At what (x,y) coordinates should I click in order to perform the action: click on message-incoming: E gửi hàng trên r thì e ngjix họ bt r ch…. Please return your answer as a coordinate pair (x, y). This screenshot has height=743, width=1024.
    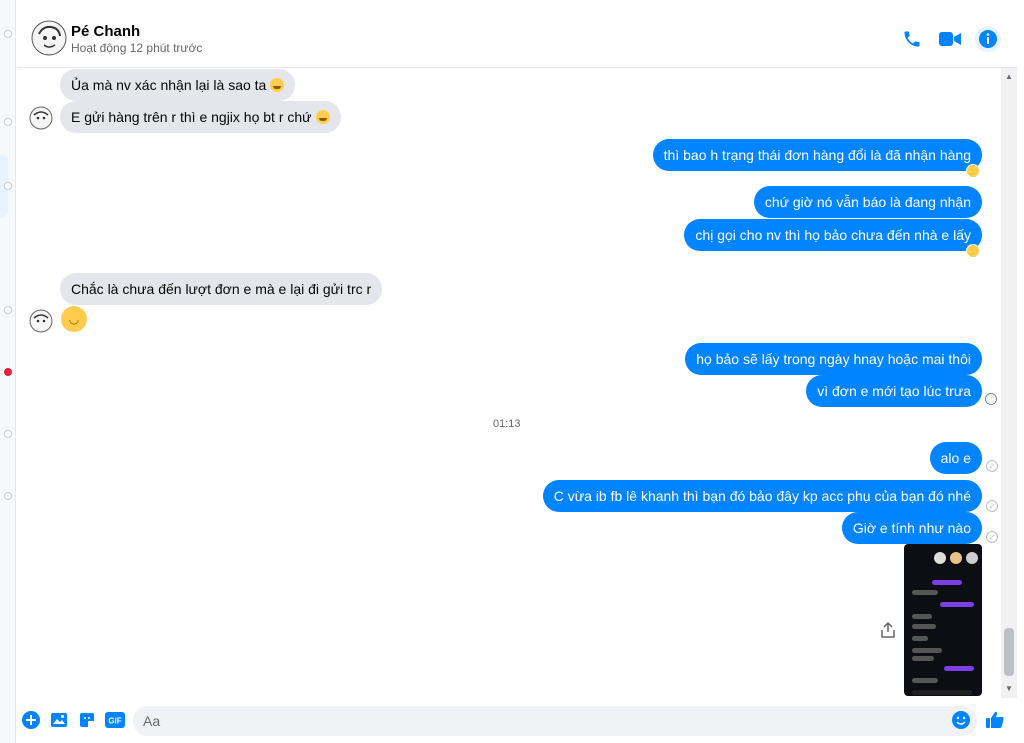
    Looking at the image, I should click on (200, 117).